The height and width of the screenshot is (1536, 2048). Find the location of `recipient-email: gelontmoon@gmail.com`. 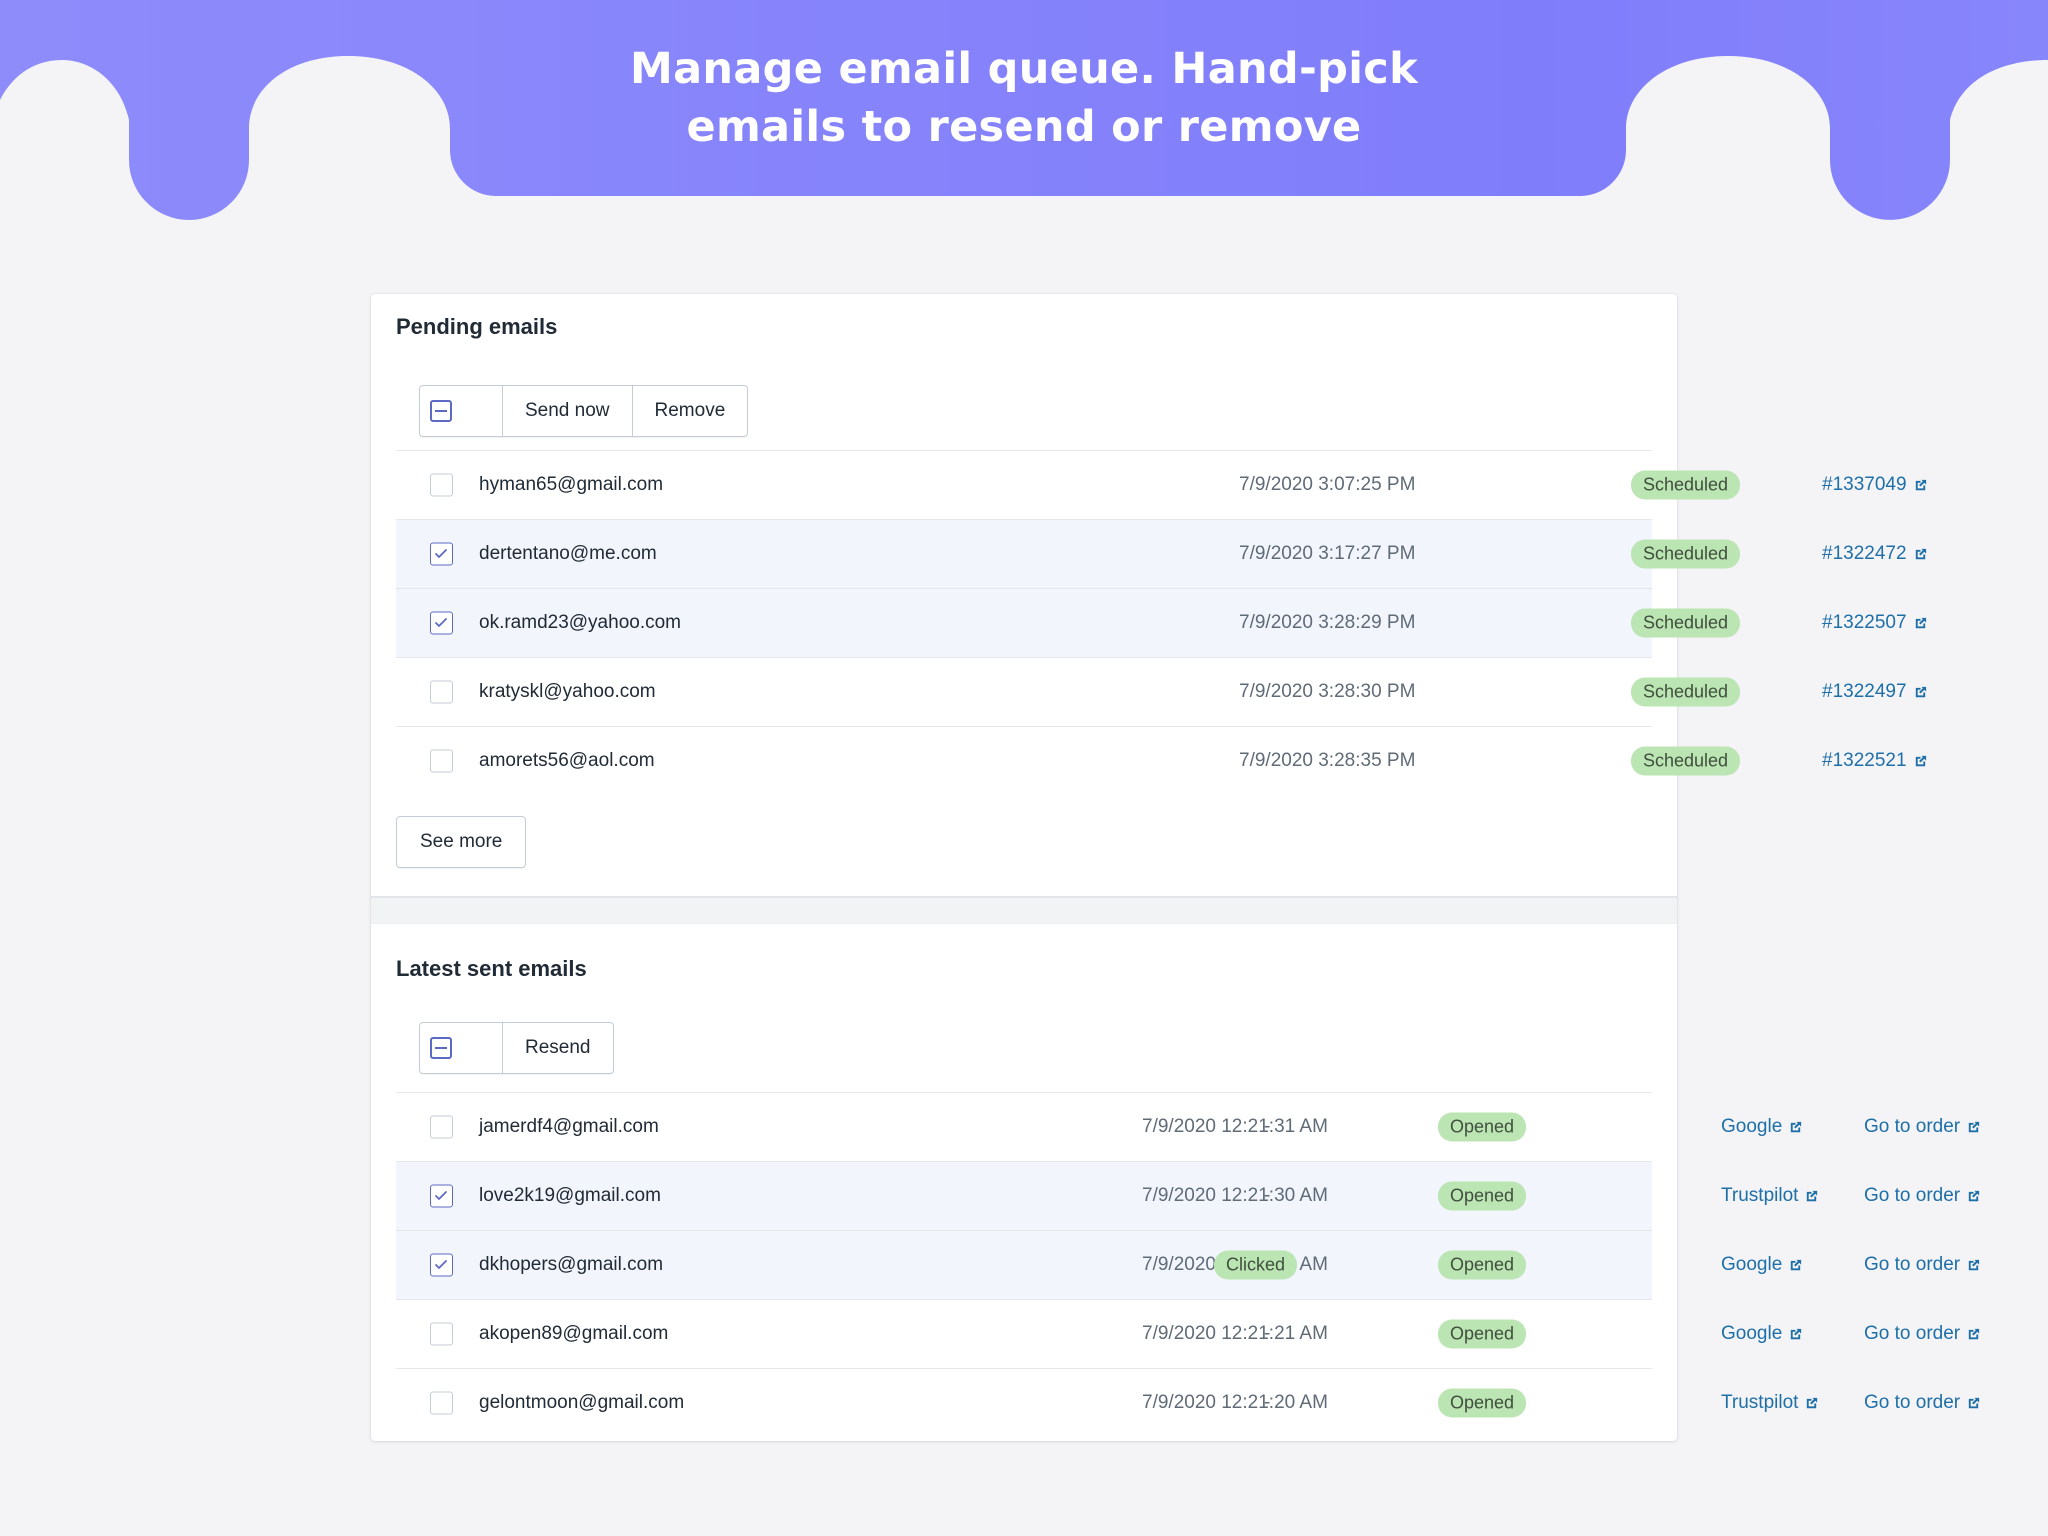

recipient-email: gelontmoon@gmail.com is located at coordinates (582, 1402).